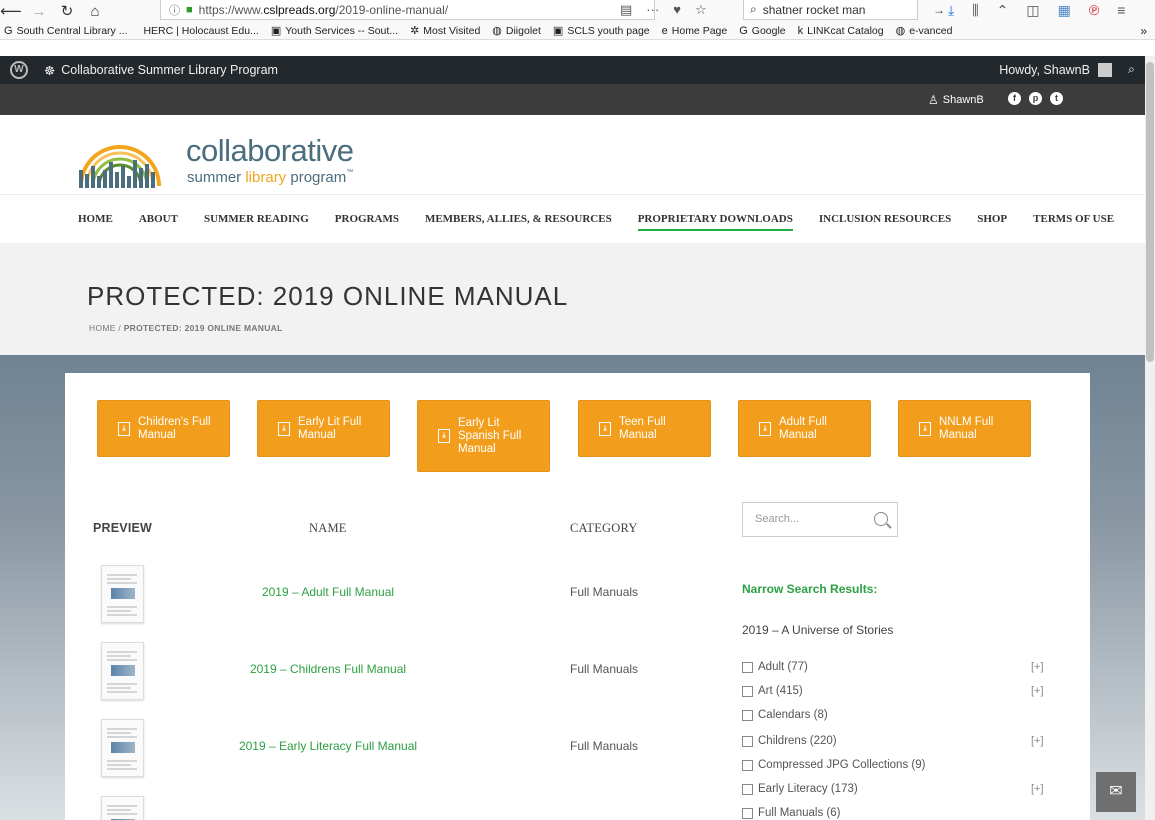 The width and height of the screenshot is (1155, 820). I want to click on manual-download-button: ⤓ Teen Full Manual, so click(644, 428).